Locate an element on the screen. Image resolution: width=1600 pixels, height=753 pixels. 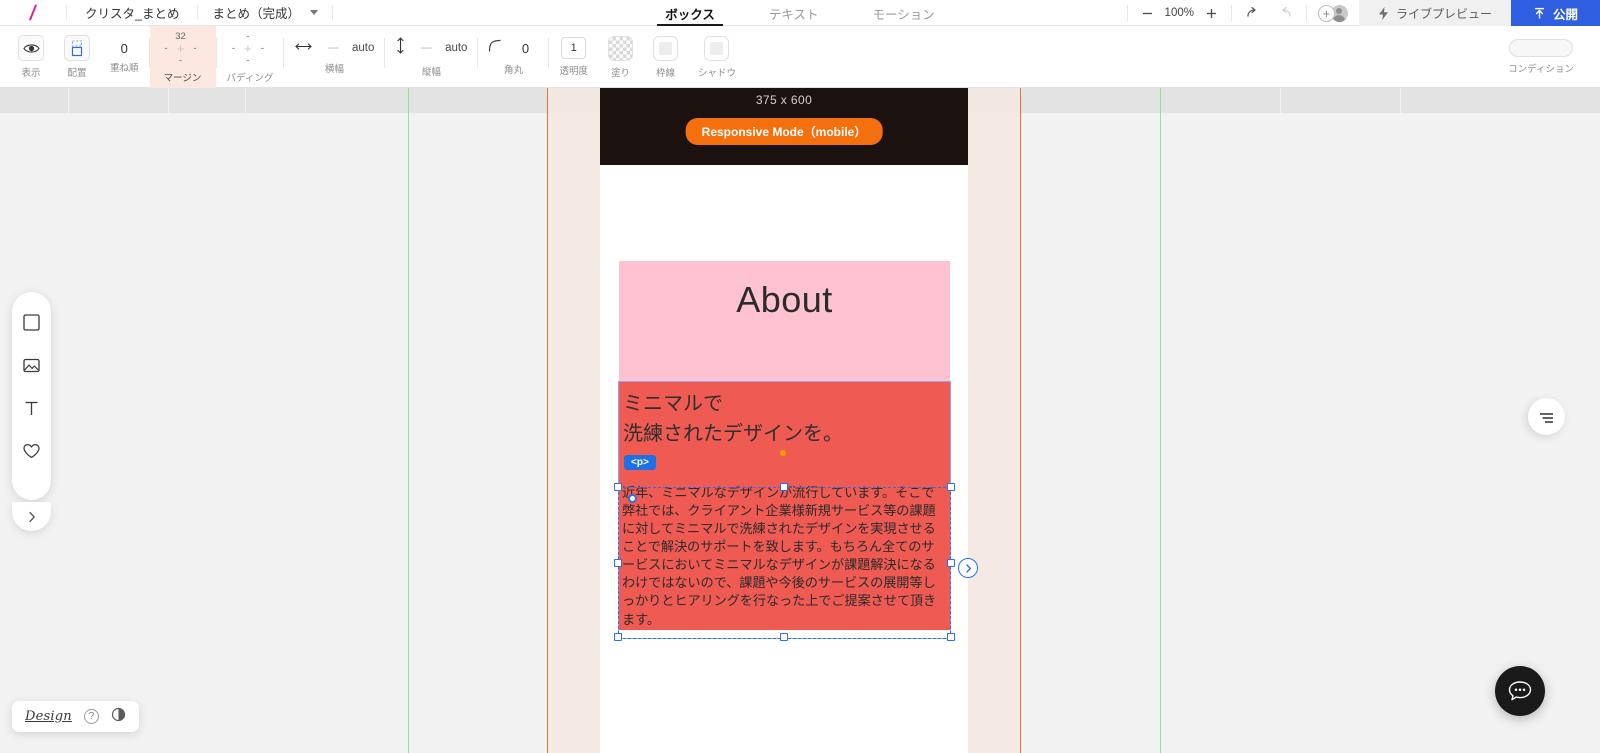
panel-toggle-button is located at coordinates (1546, 416).